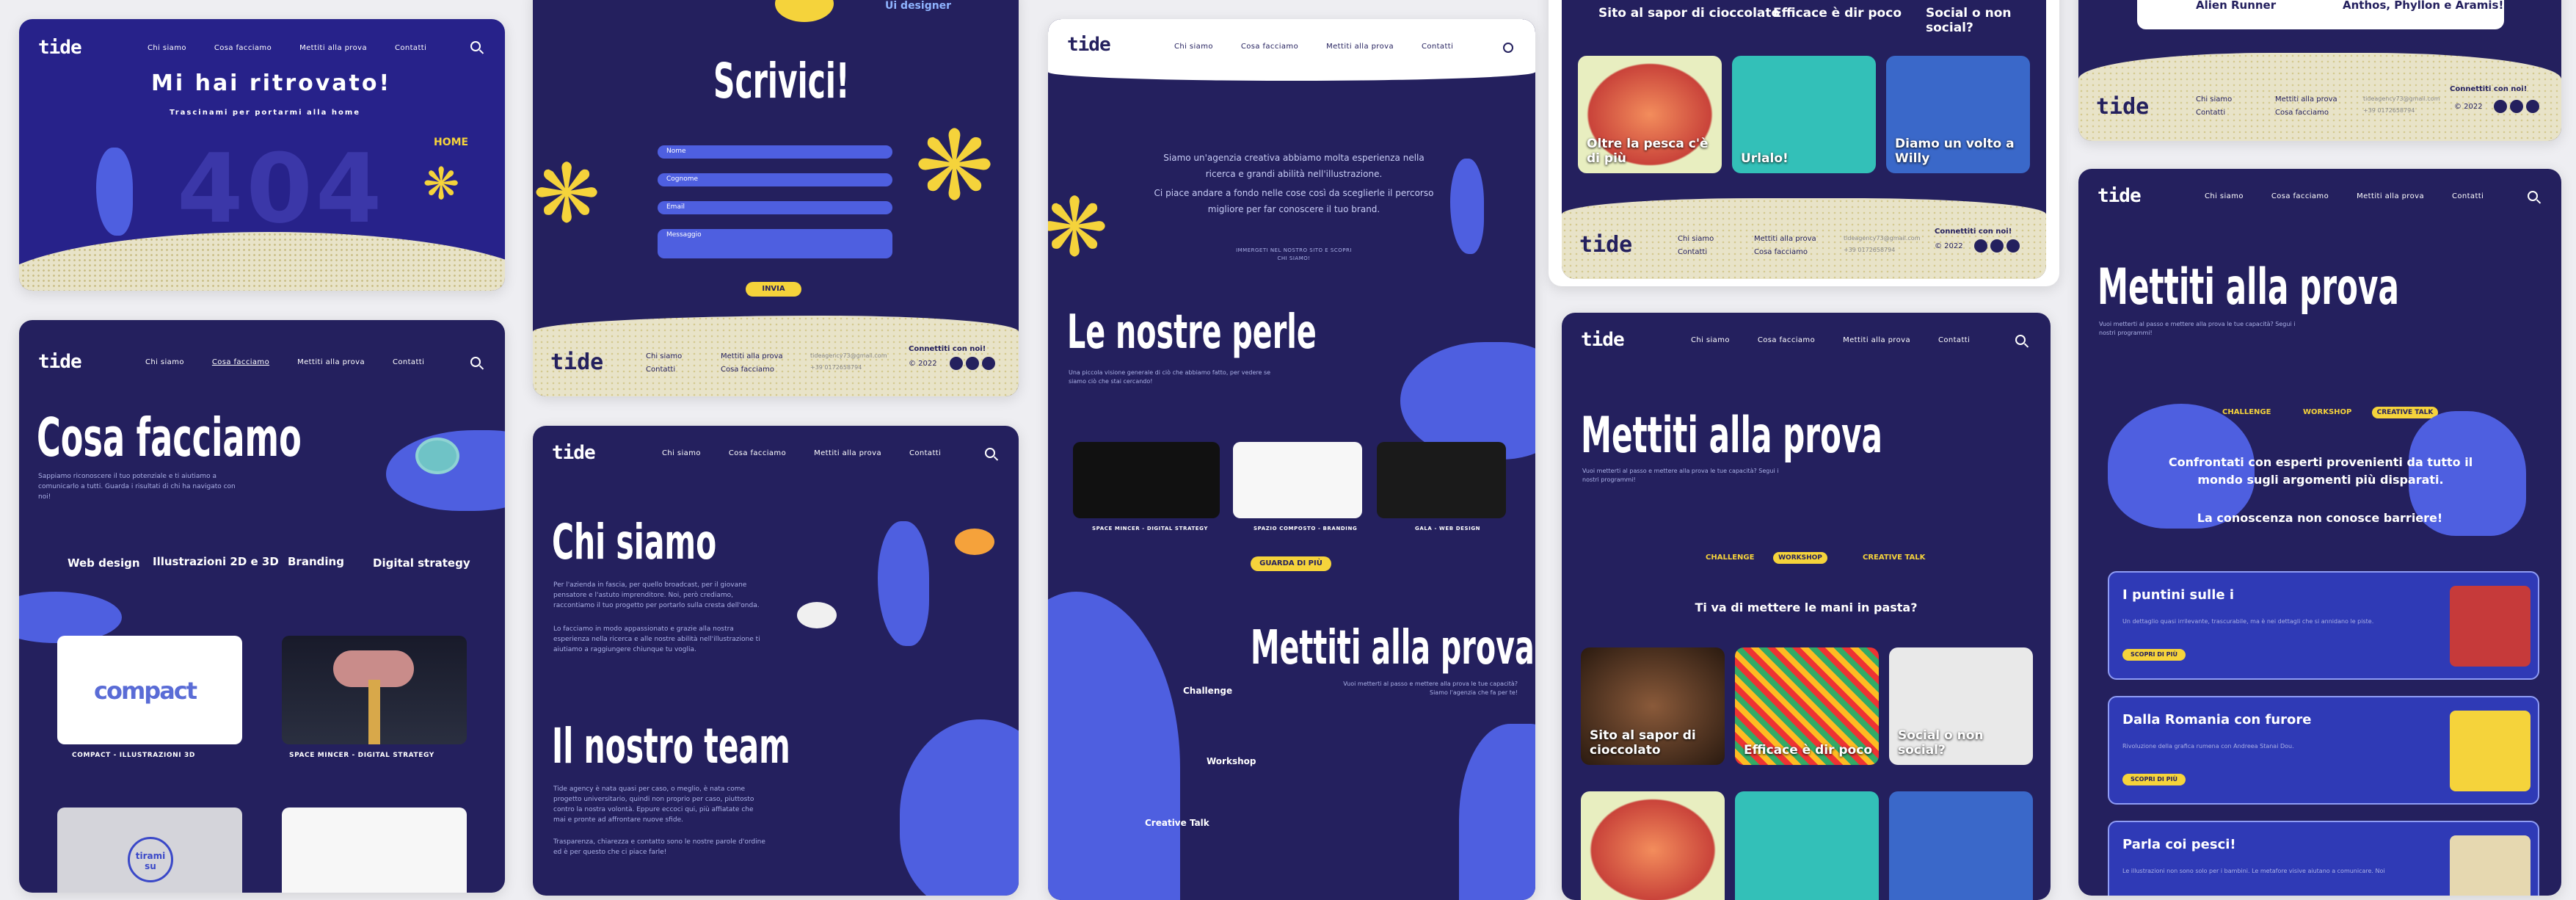 The height and width of the screenshot is (900, 2576). Describe the element at coordinates (1207, 691) in the screenshot. I see `item-challenge: Challenge` at that location.